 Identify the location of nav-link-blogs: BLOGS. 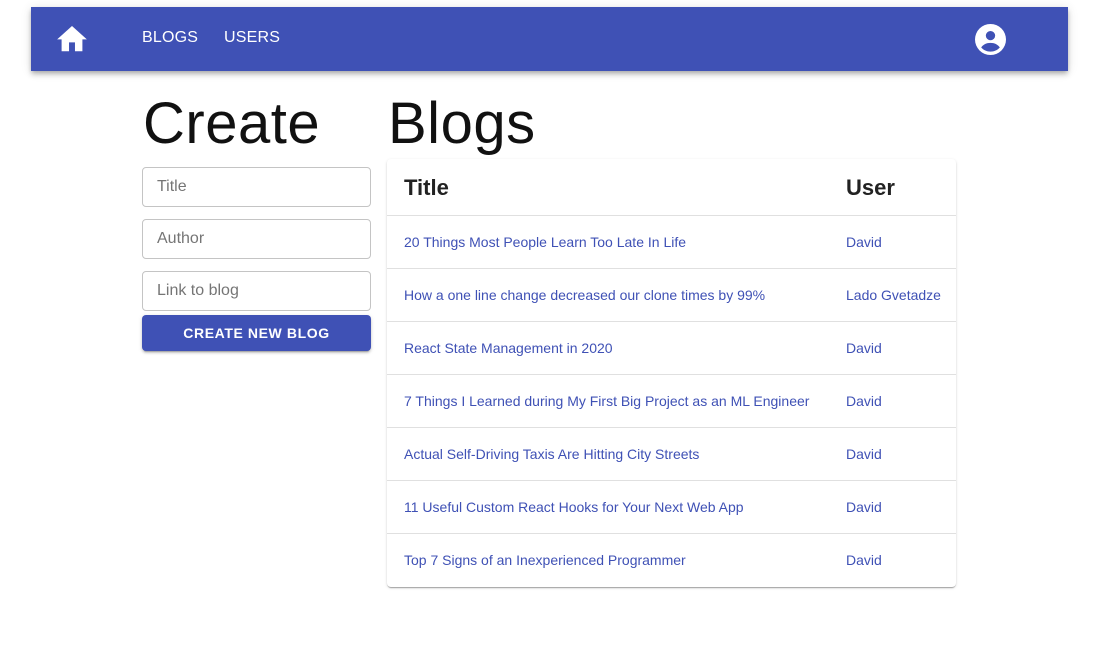
(170, 38).